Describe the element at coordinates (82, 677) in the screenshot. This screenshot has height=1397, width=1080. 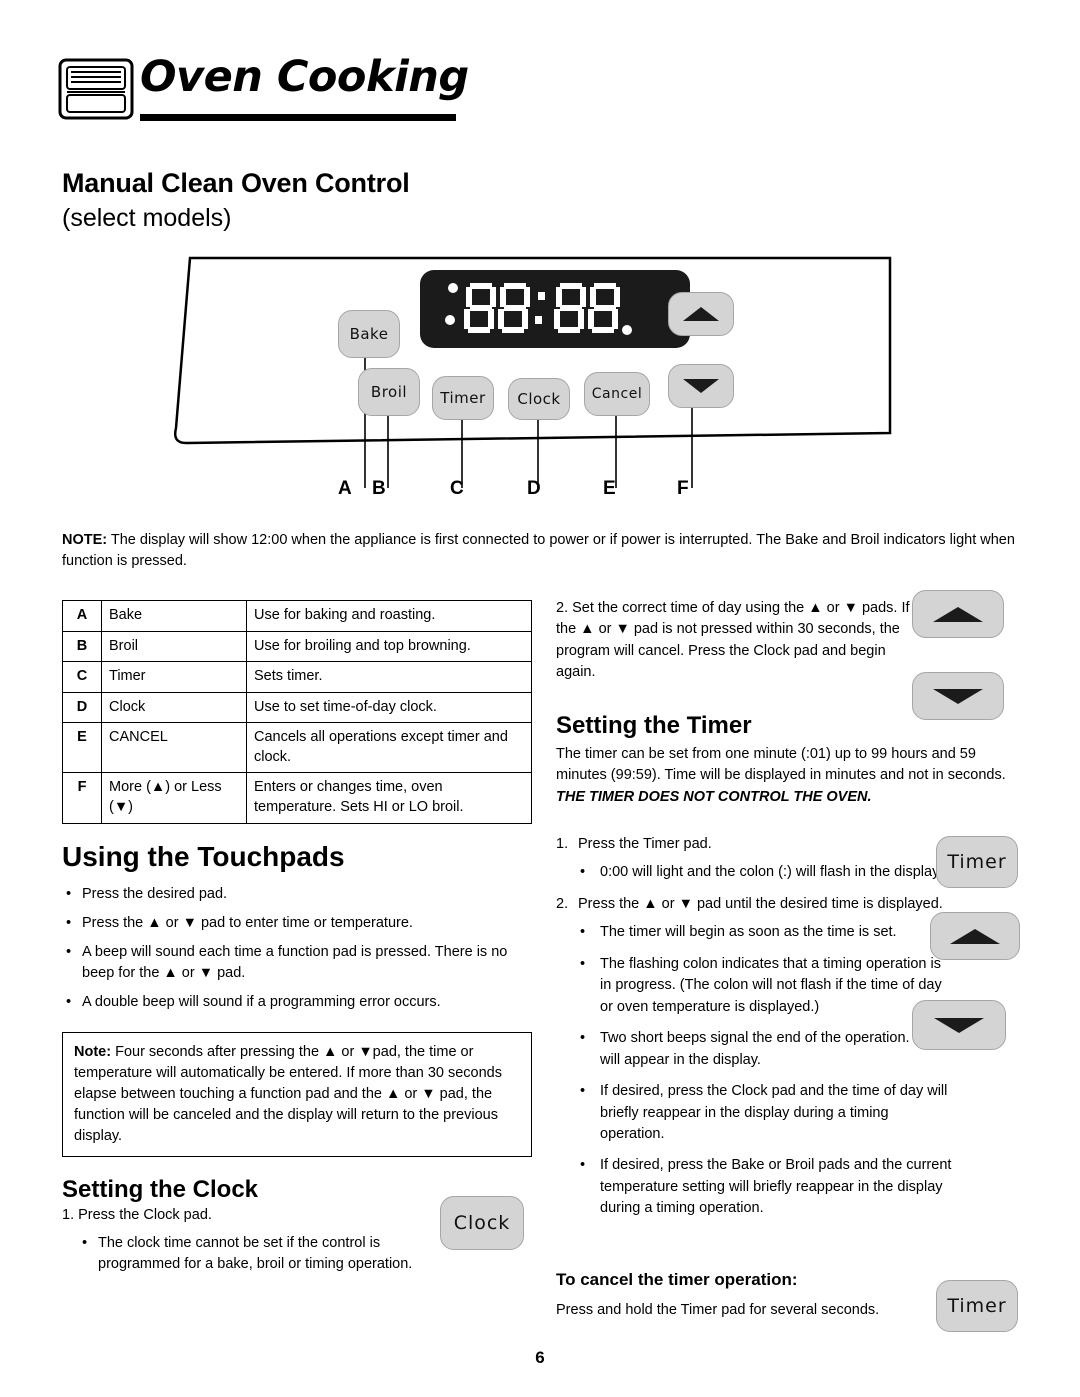
I see `legend-key: C` at that location.